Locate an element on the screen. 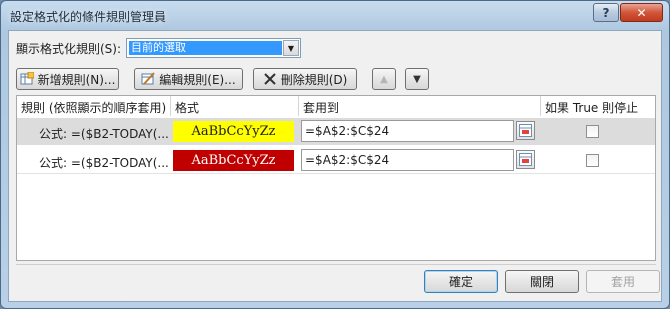  header-format: 格式 is located at coordinates (187, 108).